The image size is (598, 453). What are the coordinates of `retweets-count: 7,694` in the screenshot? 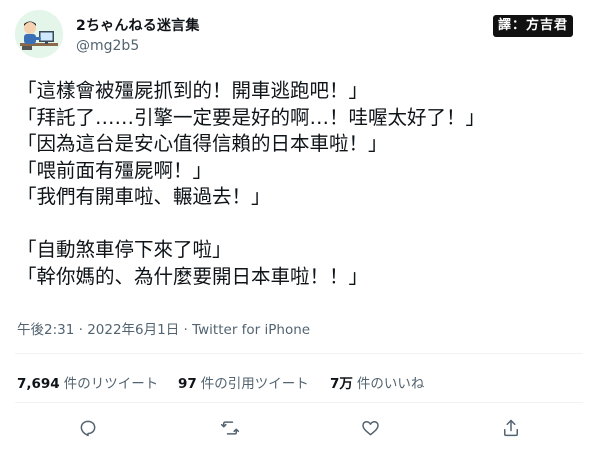 It's located at (38, 384).